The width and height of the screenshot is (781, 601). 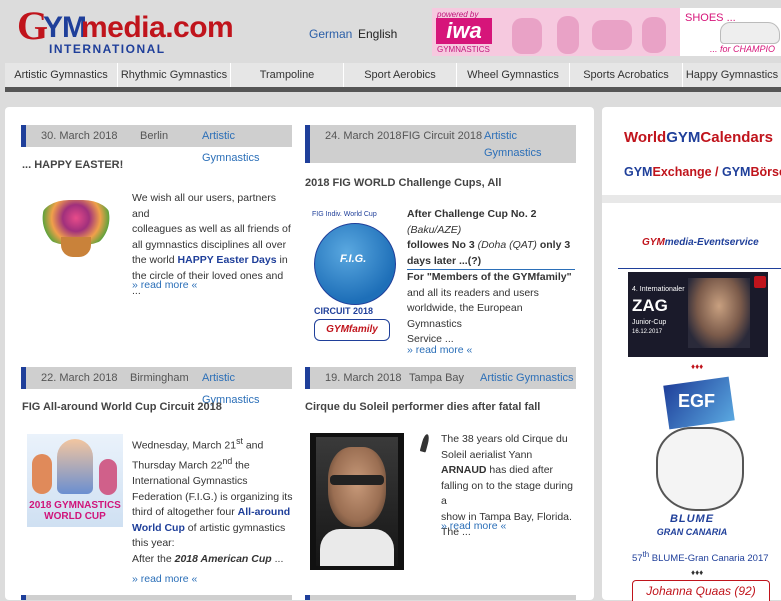 I want to click on nav-happy-gymnastics: Happy Gymnastics, so click(x=732, y=75).